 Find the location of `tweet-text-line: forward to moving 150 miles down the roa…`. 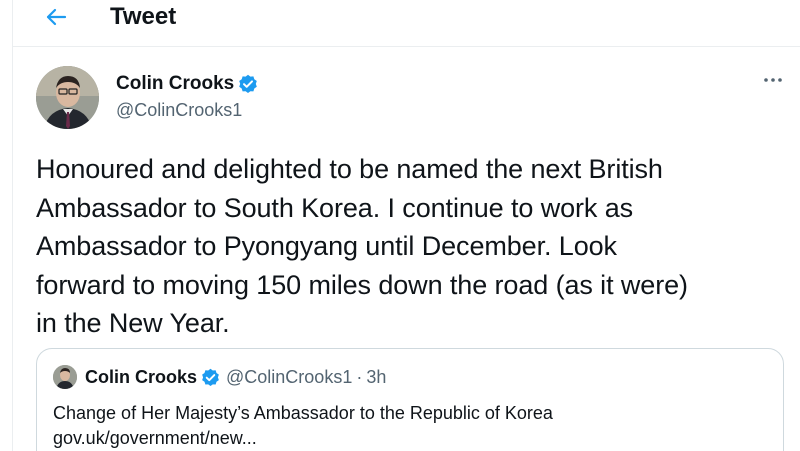

tweet-text-line: forward to moving 150 miles down the roa… is located at coordinates (362, 284).